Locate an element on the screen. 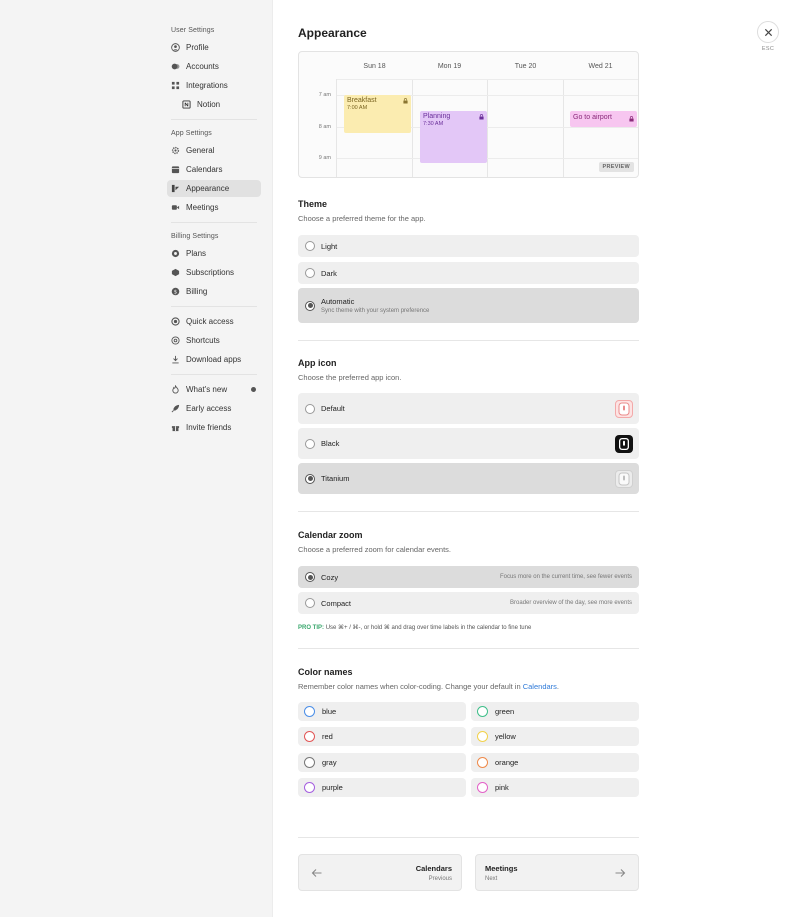  color-name-yellow: yellow is located at coordinates (555, 737).